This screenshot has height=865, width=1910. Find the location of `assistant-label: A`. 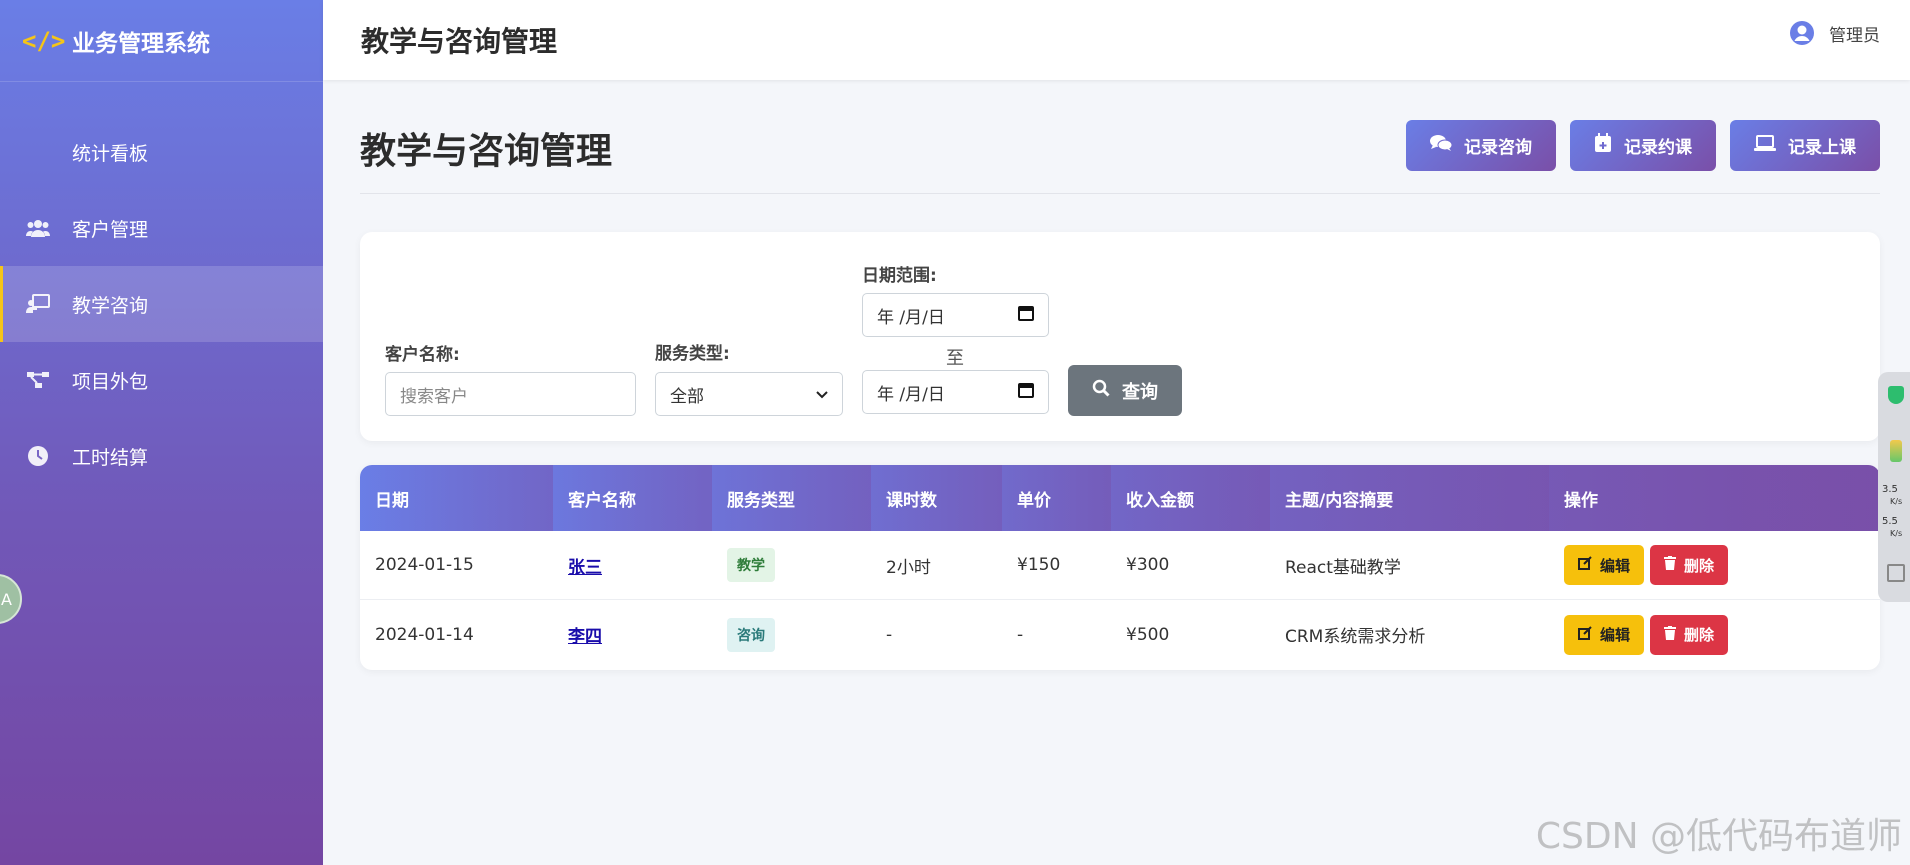

assistant-label: A is located at coordinates (6, 599).